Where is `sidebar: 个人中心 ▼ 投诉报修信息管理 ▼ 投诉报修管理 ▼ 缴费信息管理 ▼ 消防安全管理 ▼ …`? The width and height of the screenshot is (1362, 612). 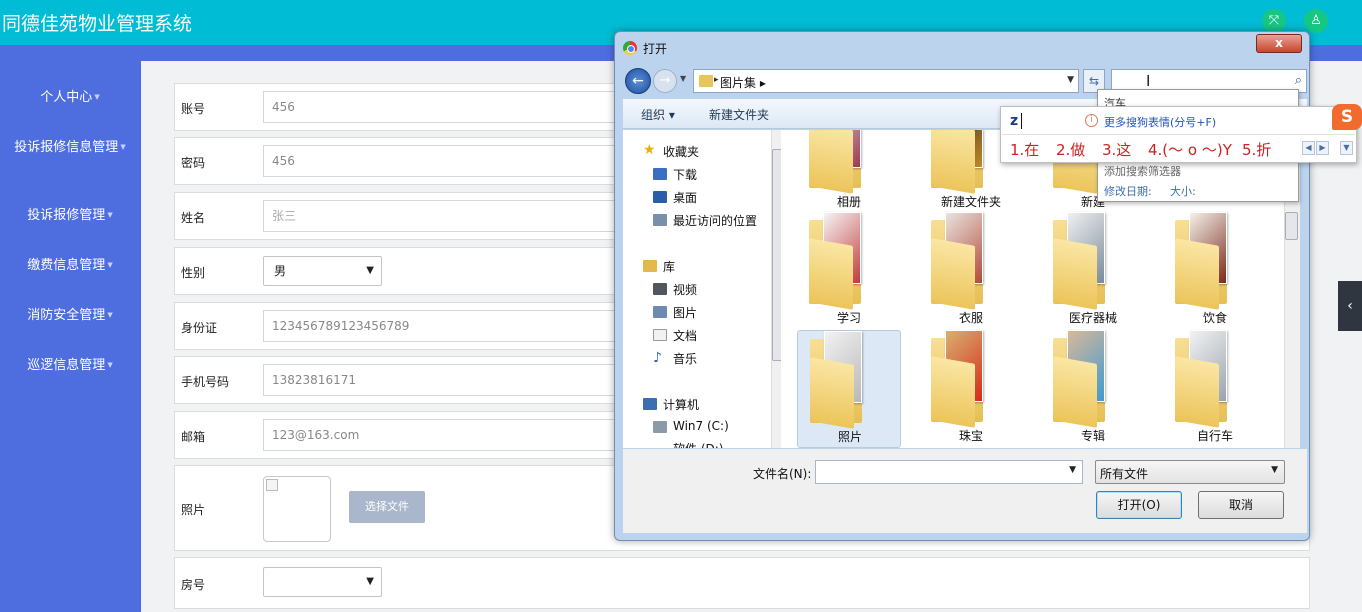 sidebar: 个人中心 ▼ 投诉报修信息管理 ▼ 投诉报修管理 ▼ 缴费信息管理 ▼ 消防安全管理 ▼ … is located at coordinates (70, 328).